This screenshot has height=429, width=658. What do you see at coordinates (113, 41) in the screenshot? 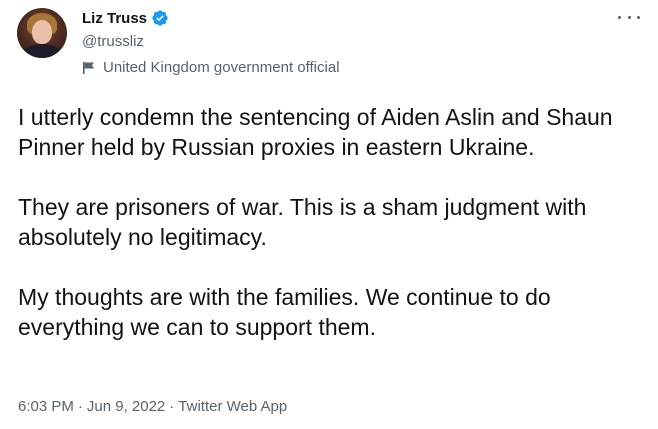
I see `handle: @trussliz` at bounding box center [113, 41].